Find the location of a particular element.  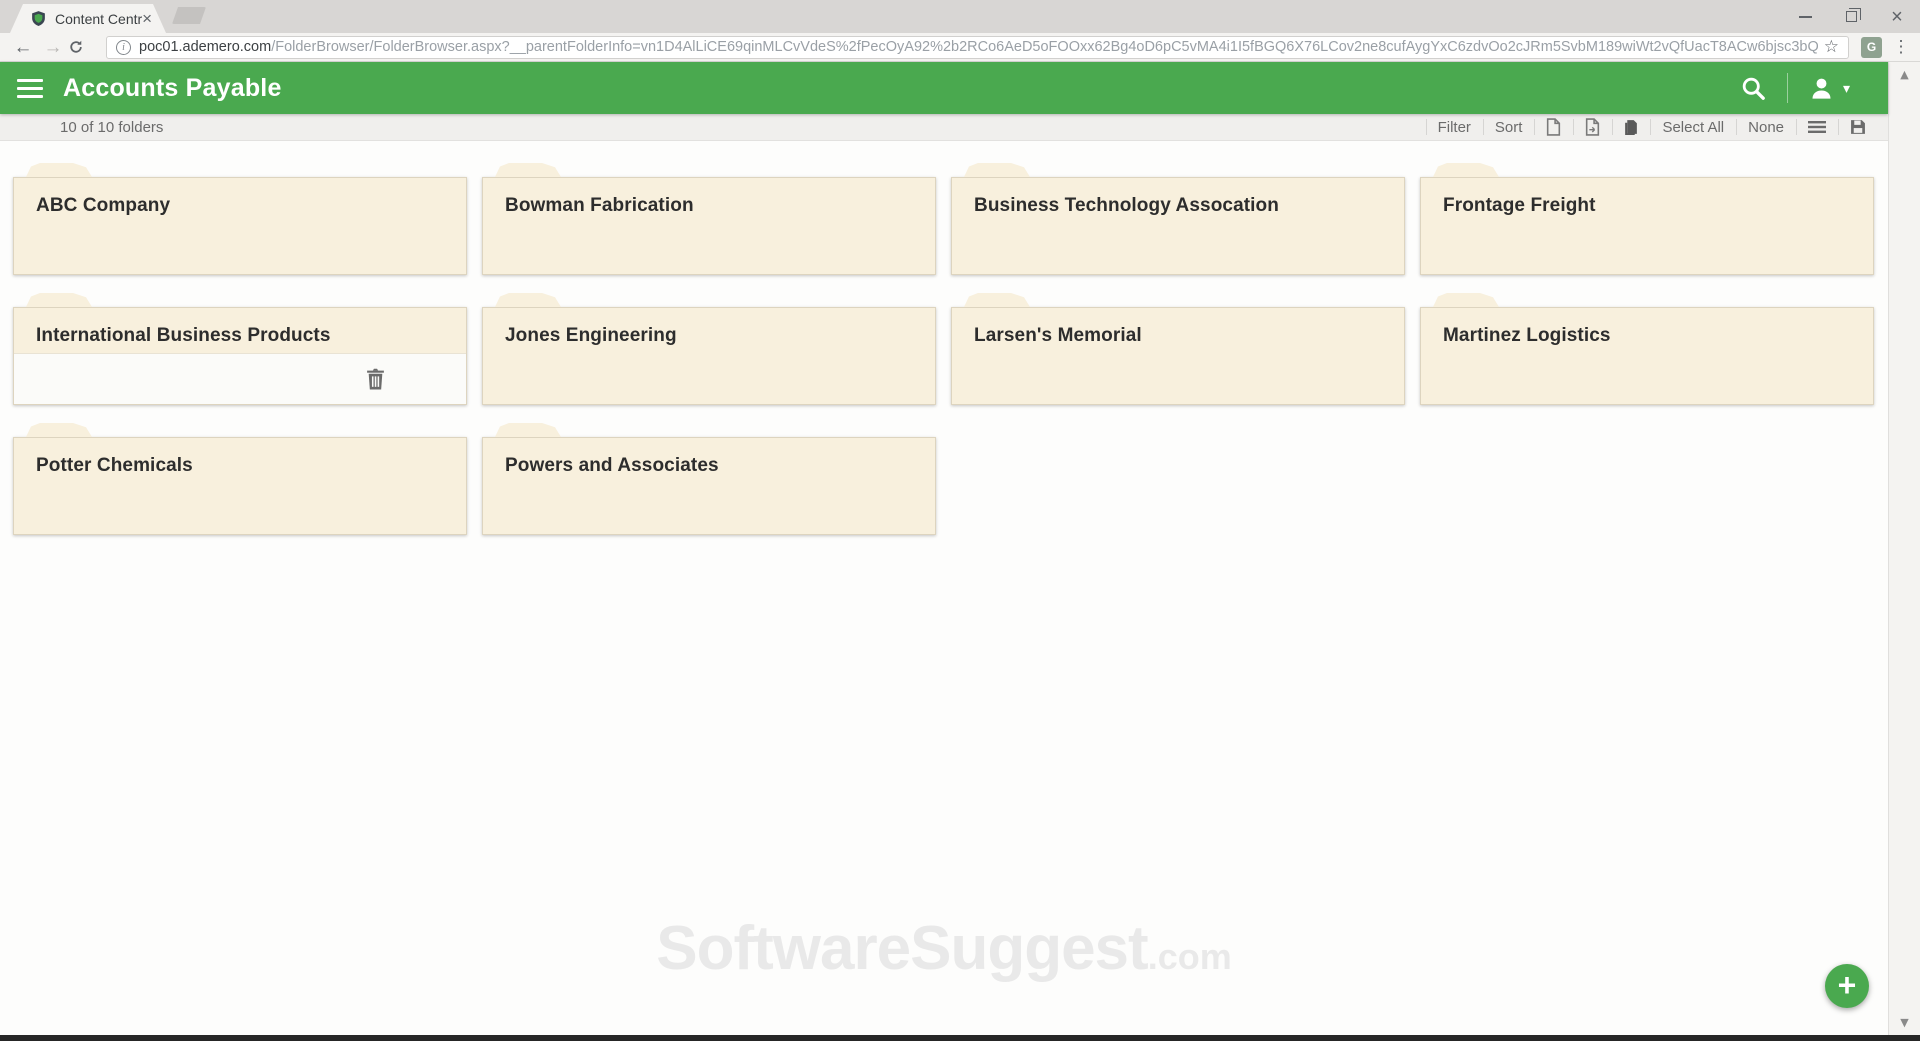

forward-button: → is located at coordinates (53, 47).